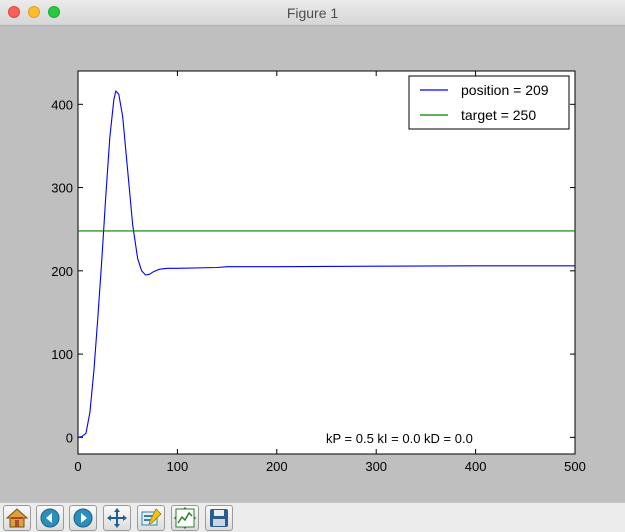  Describe the element at coordinates (62, 104) in the screenshot. I see `y-tick-label: 400` at that location.